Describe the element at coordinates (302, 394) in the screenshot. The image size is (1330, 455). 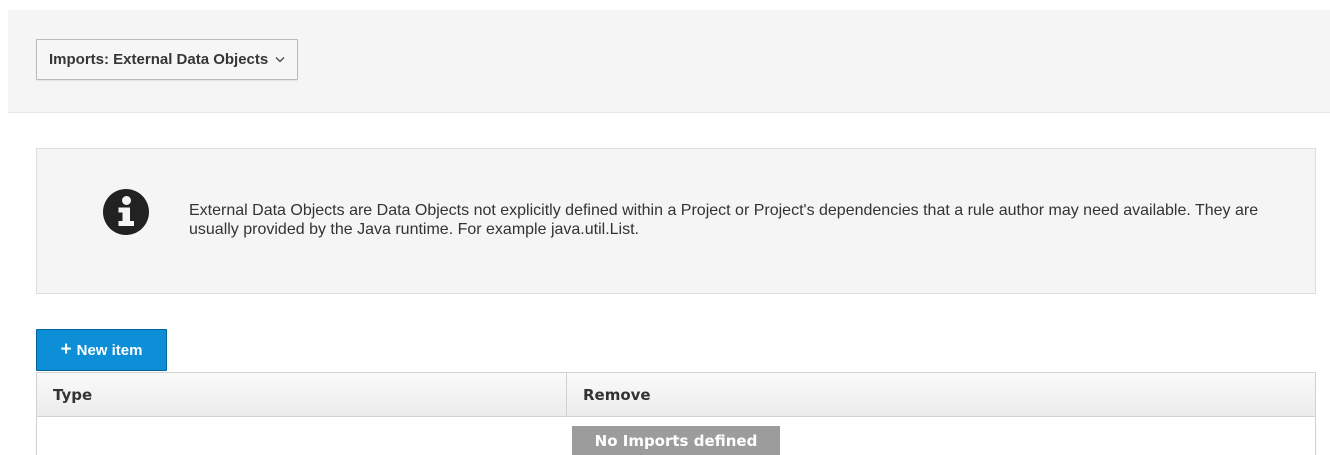
I see `column-header-type: Type` at that location.